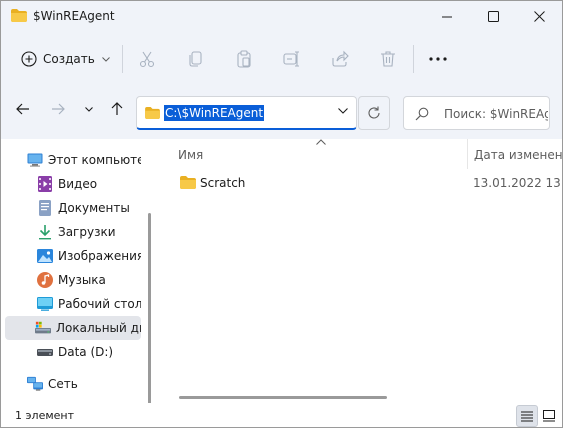 This screenshot has height=428, width=563. I want to click on search-icon, so click(422, 114).